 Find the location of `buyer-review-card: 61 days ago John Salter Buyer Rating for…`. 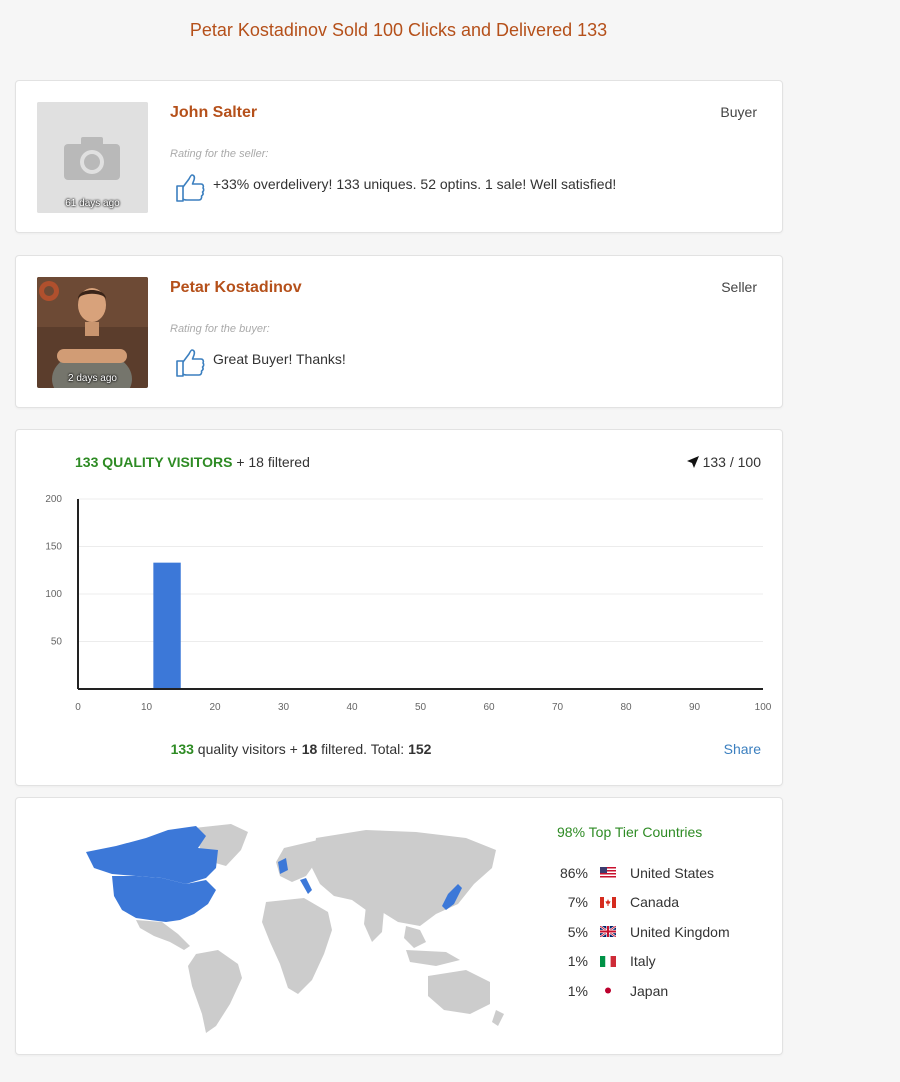

buyer-review-card: 61 days ago John Salter Buyer Rating for… is located at coordinates (399, 156).